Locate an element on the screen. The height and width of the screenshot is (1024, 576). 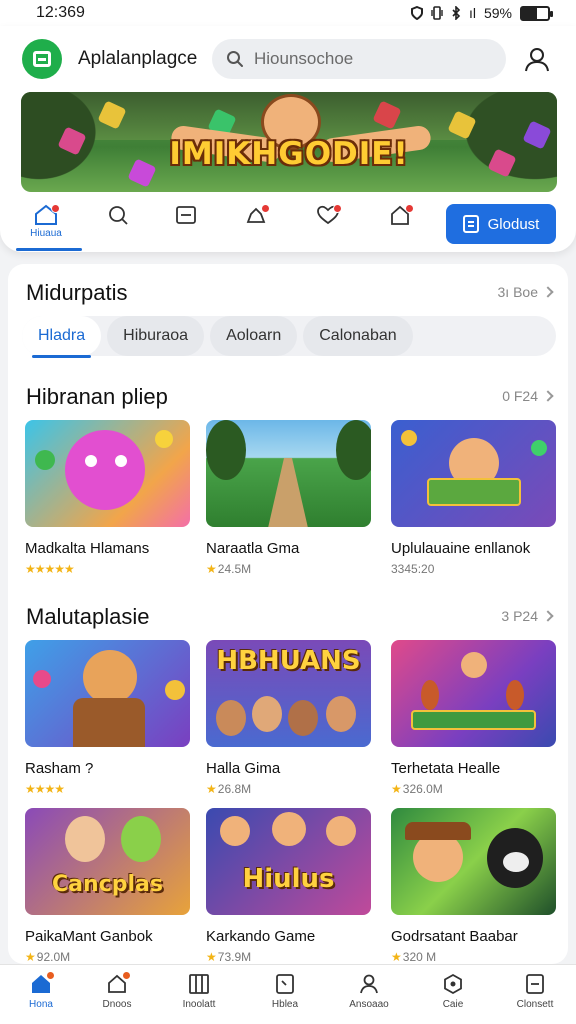
signal-icon: ıl is located at coordinates (472, 13).